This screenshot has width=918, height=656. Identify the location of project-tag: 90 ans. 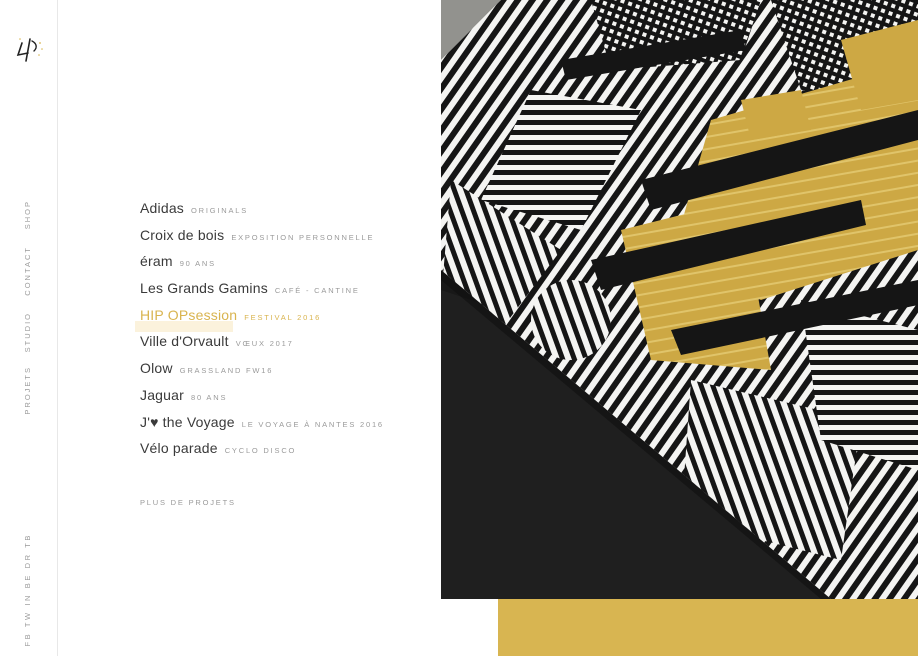
(197, 264).